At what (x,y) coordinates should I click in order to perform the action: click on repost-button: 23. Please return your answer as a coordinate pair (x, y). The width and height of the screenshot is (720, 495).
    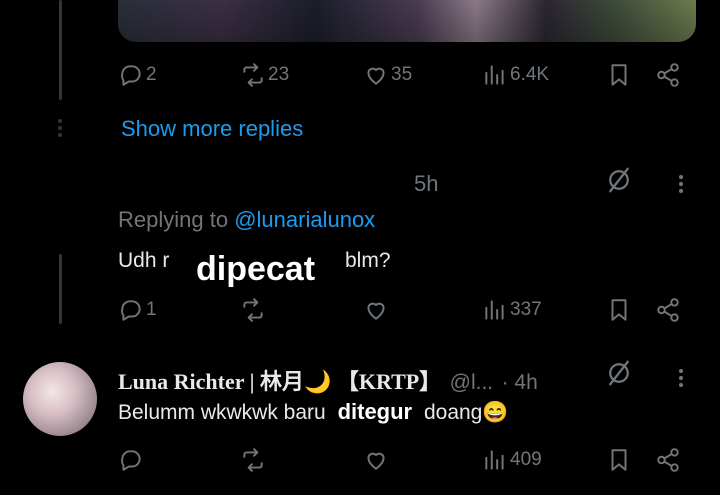
    Looking at the image, I should click on (264, 75).